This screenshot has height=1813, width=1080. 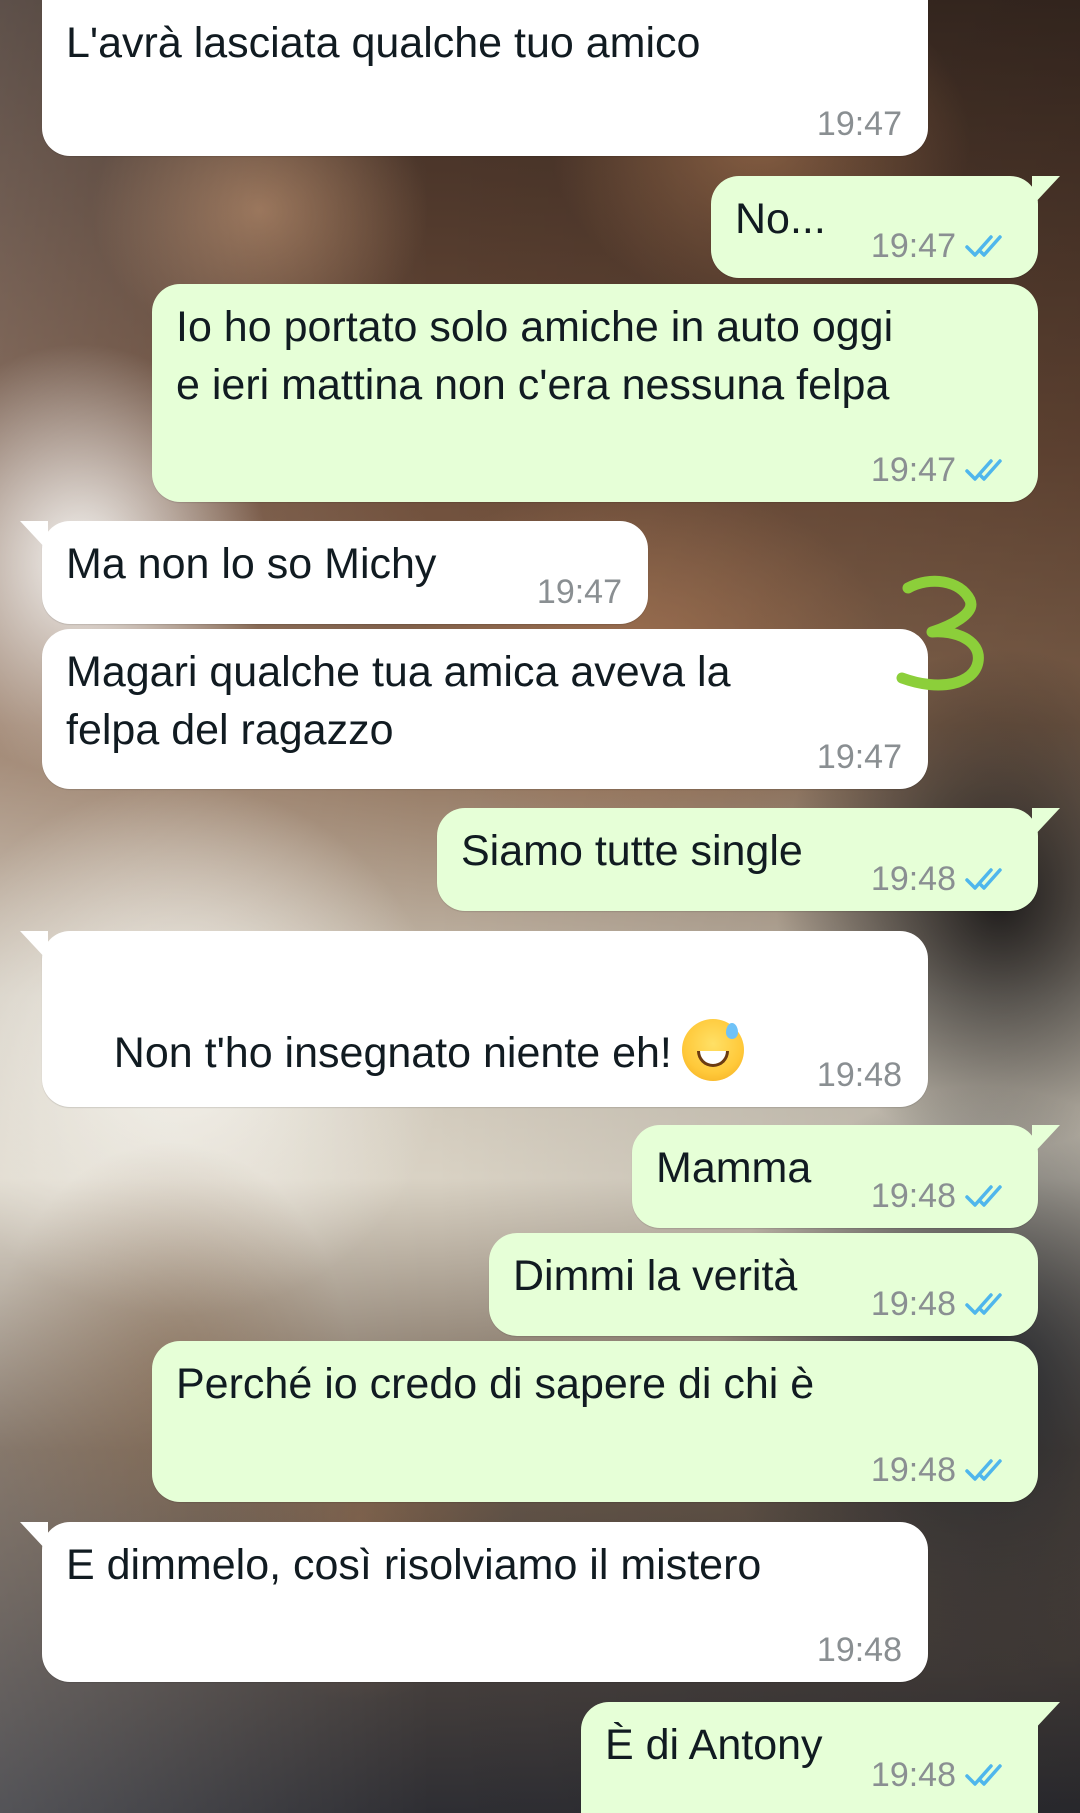 I want to click on message-text-row: Non t'ho insegnato niente eh!, so click(x=486, y=1050).